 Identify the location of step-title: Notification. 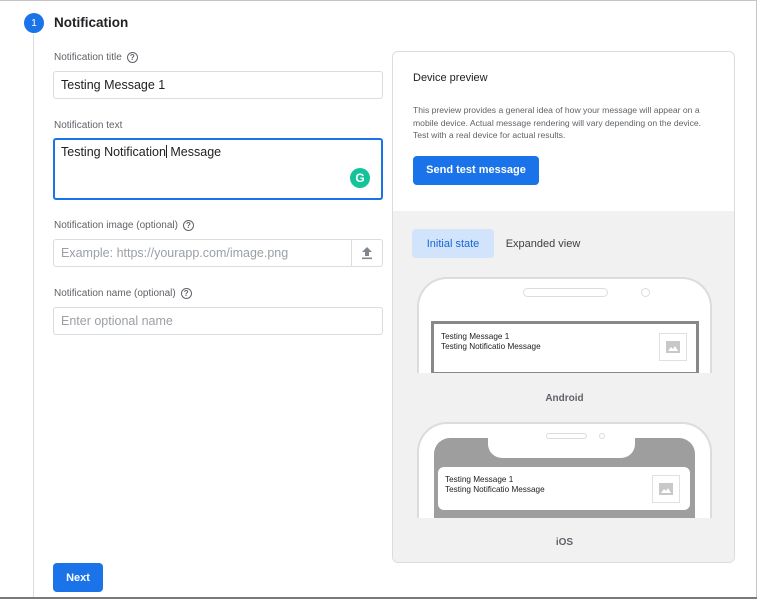
(91, 22).